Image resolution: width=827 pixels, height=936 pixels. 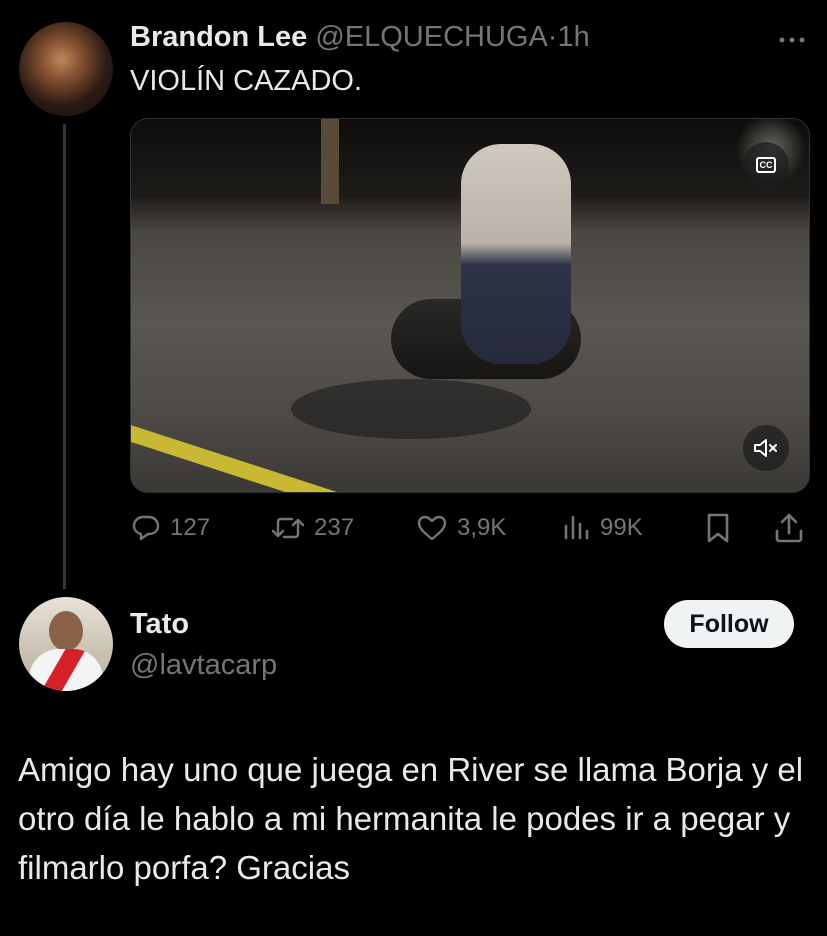 I want to click on volume-muted-icon, so click(x=765, y=448).